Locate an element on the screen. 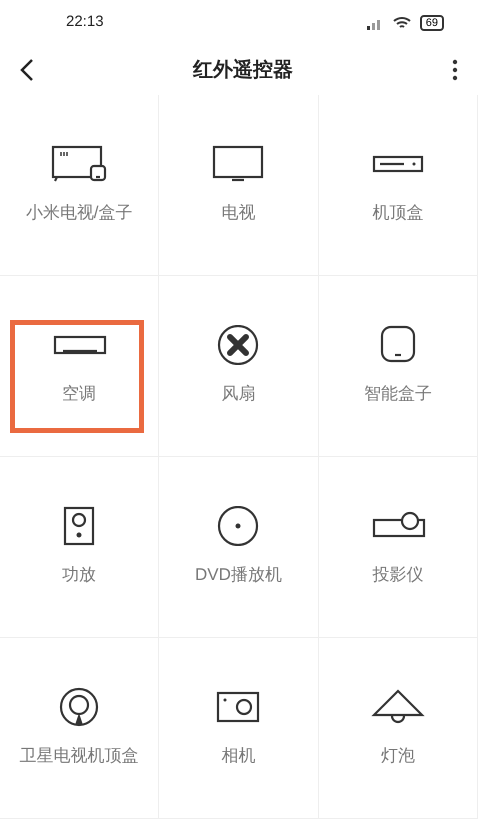 This screenshot has width=478, height=831. wifi-icon is located at coordinates (402, 23).